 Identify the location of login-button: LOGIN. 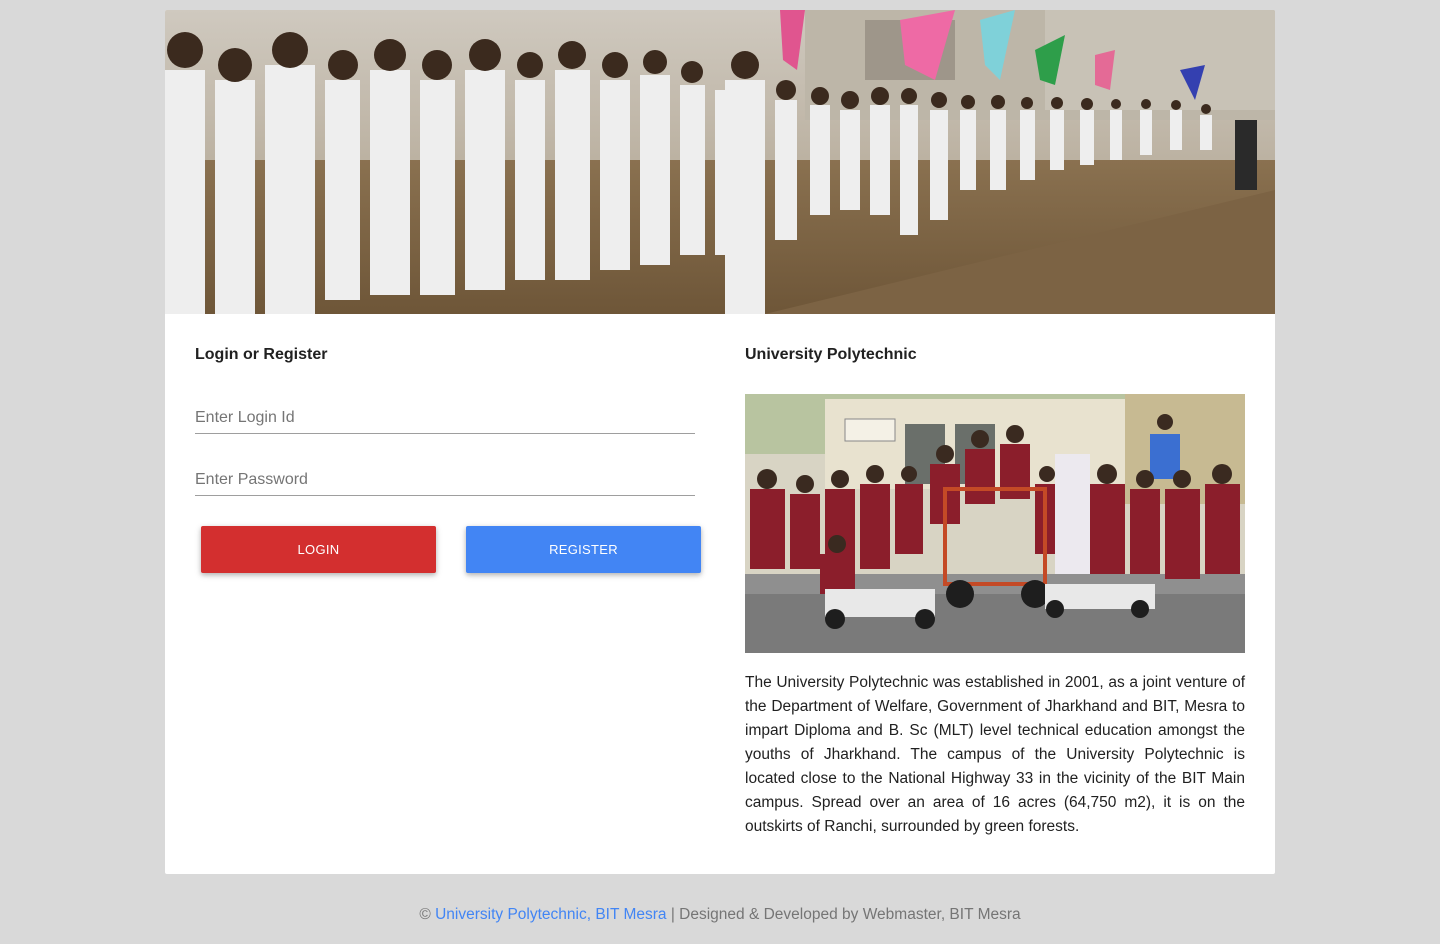
(318, 549).